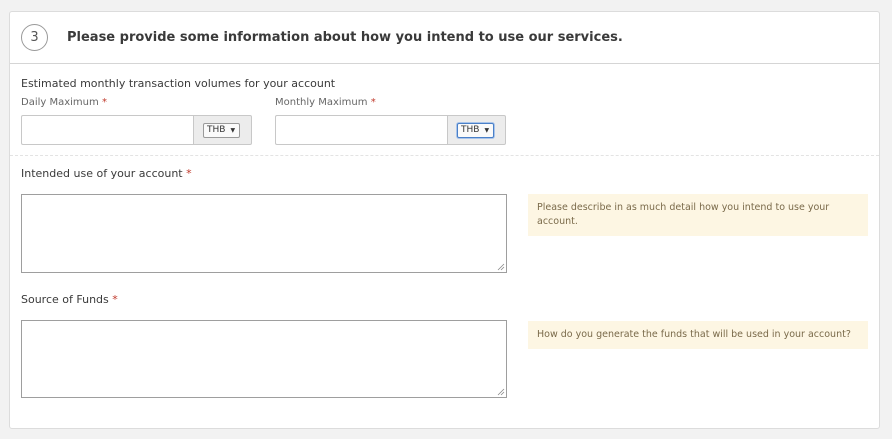  I want to click on intended-use-textarea, so click(264, 233).